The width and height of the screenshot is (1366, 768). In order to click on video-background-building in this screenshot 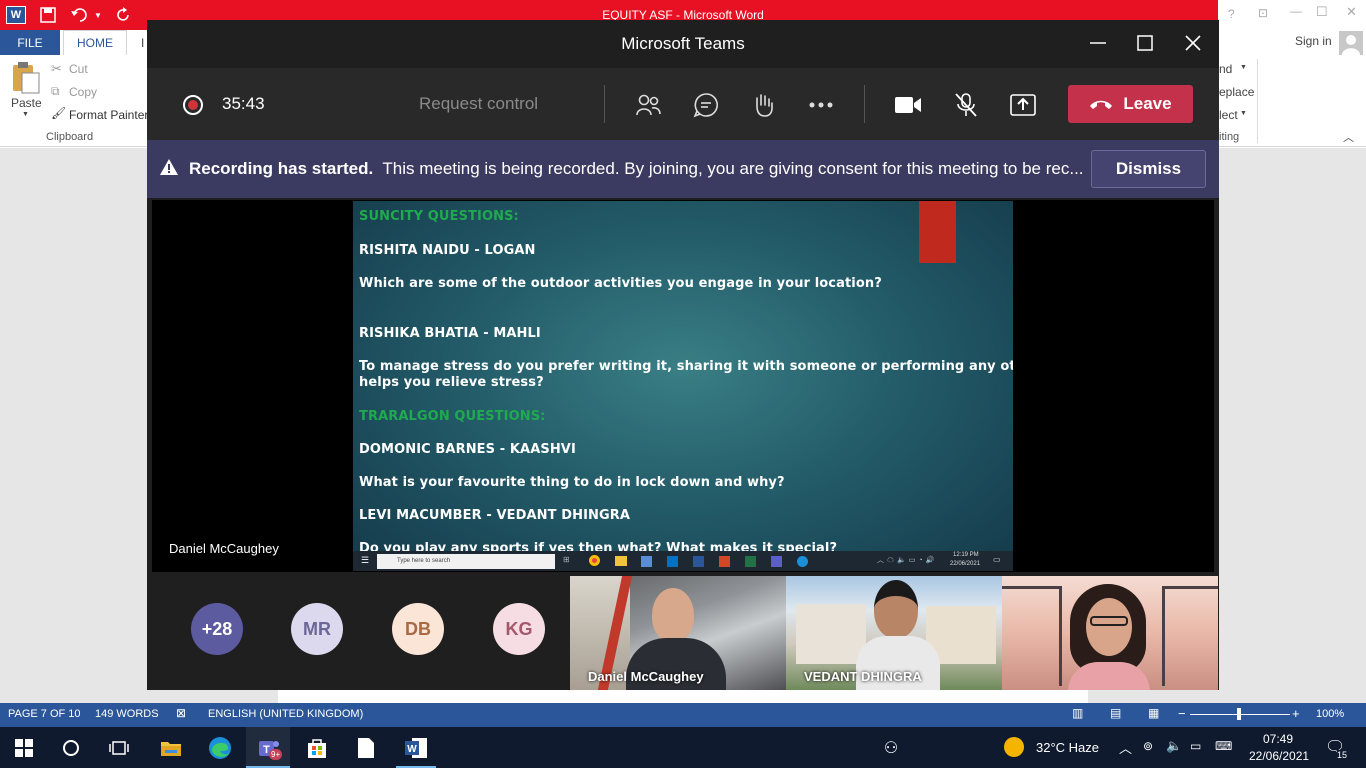, I will do `click(831, 634)`.